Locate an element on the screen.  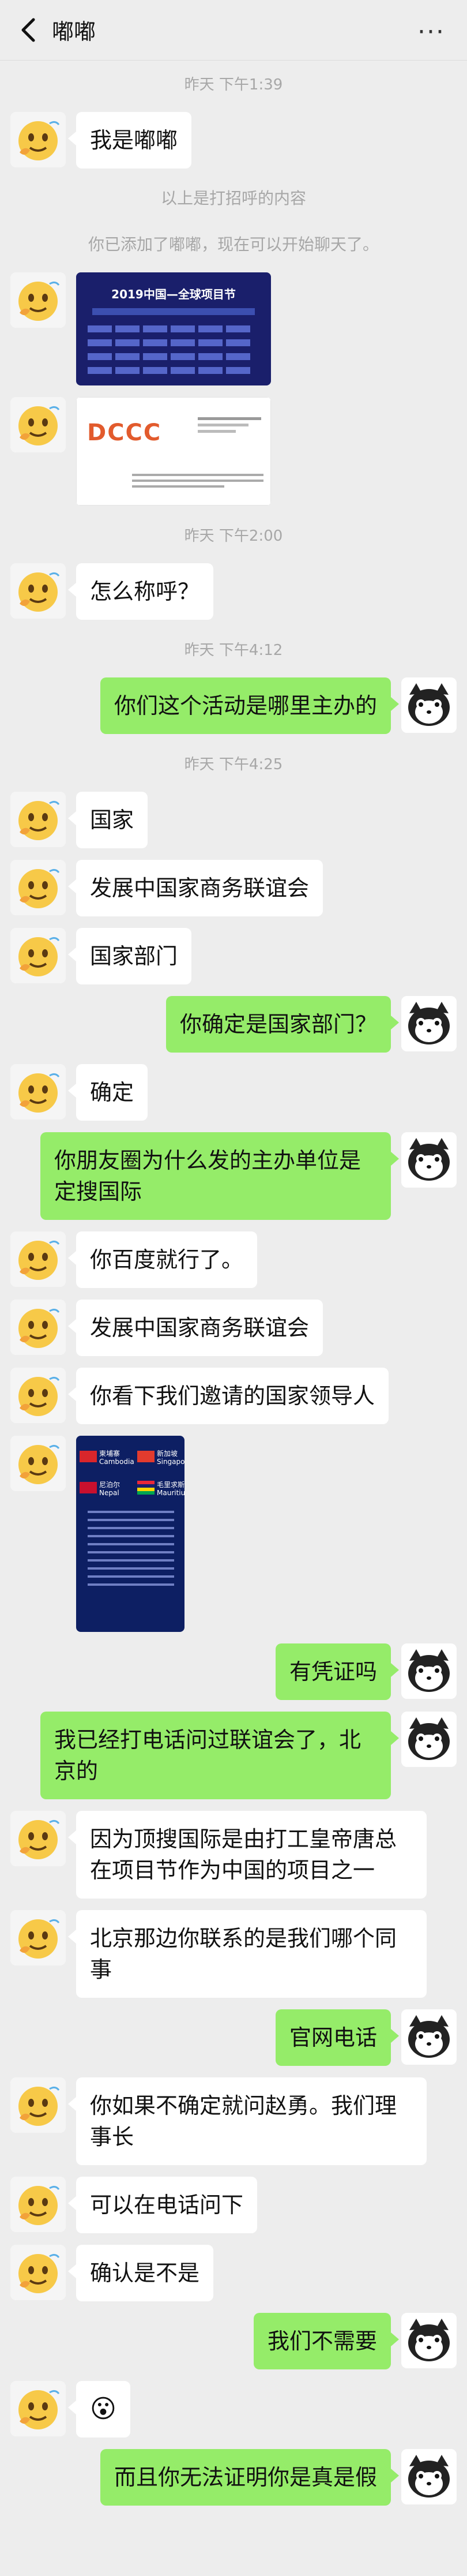
message-row: 你们这个活动是哪里主办的 is located at coordinates (233, 706).